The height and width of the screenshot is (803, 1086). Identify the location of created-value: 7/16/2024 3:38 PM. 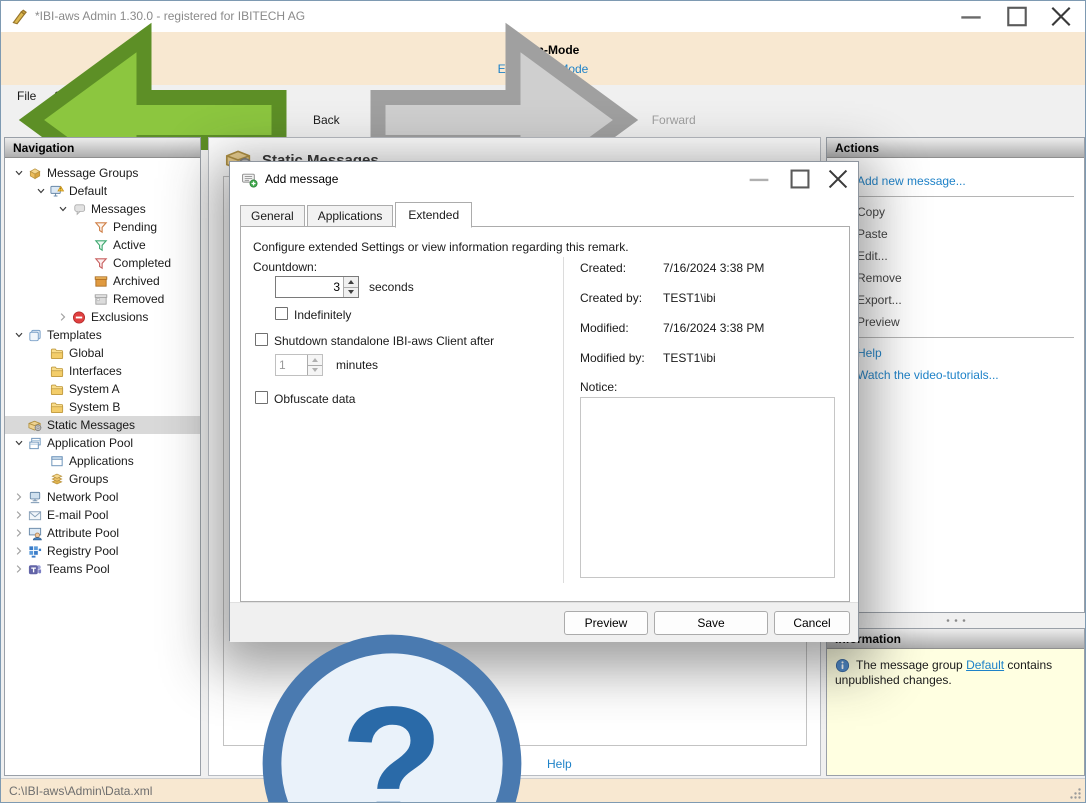
(714, 268).